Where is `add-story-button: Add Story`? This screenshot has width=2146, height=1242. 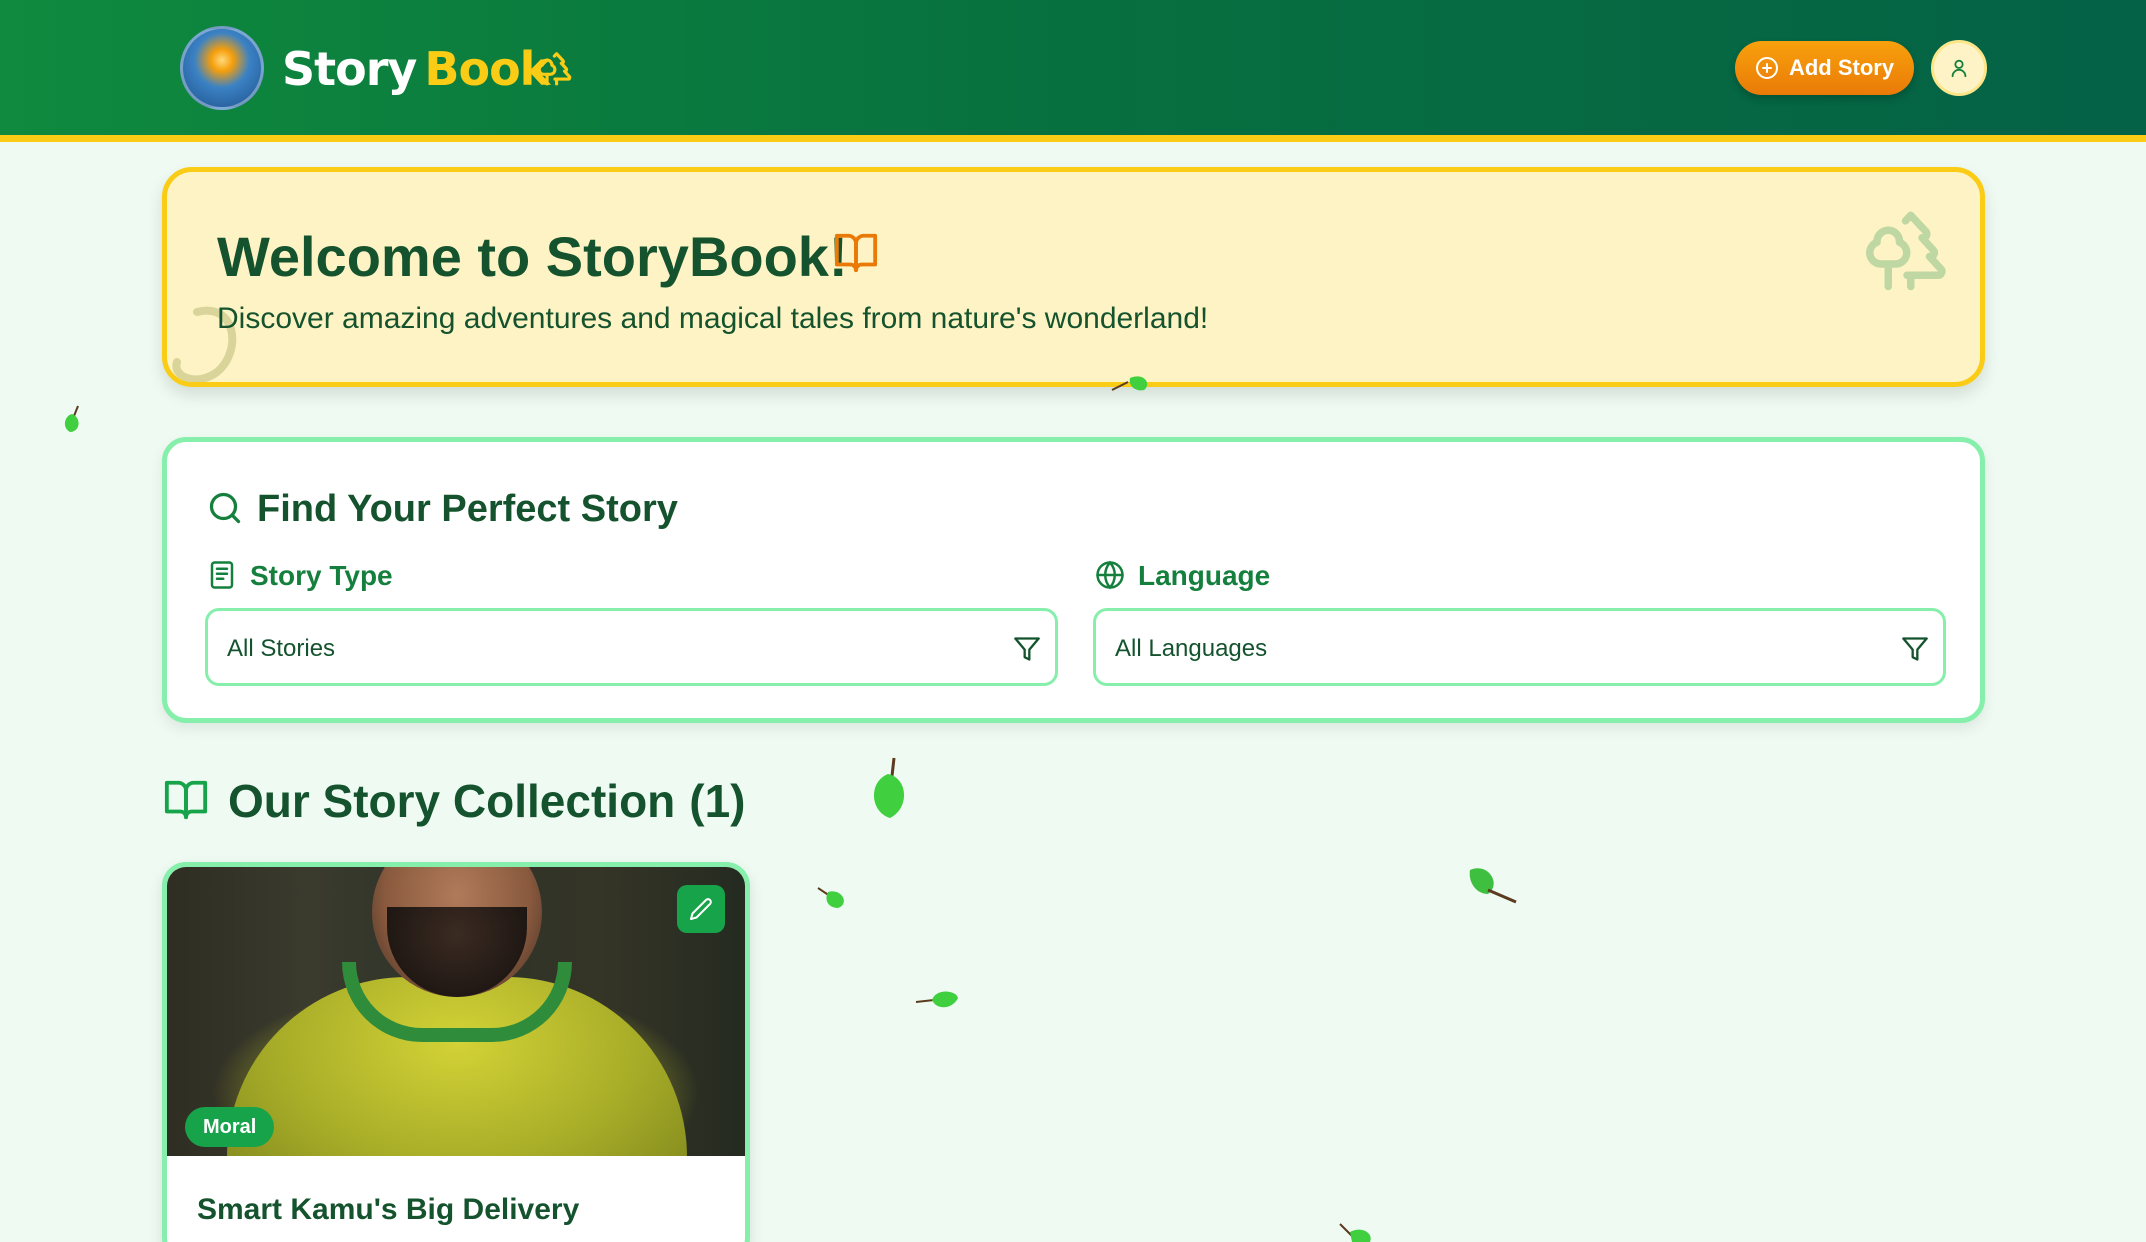
add-story-button: Add Story is located at coordinates (1824, 68).